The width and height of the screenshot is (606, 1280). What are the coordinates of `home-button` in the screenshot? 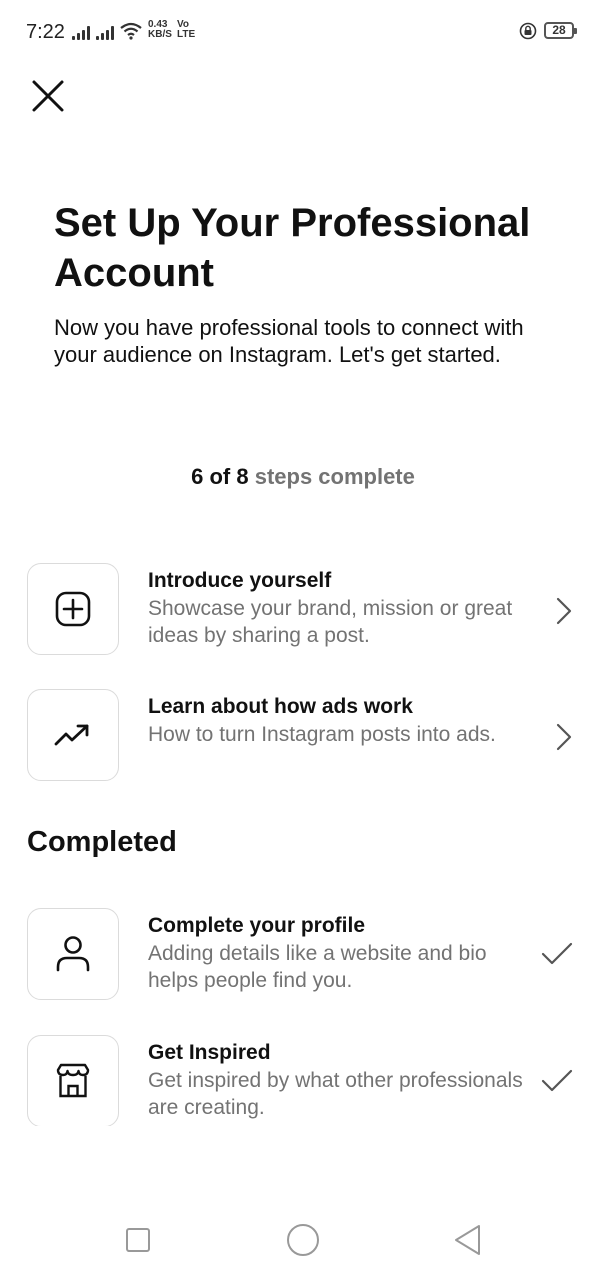 It's located at (303, 1240).